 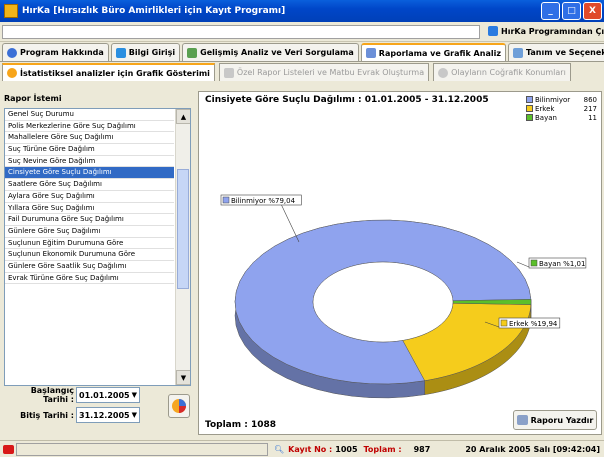 What do you see at coordinates (550, 11) in the screenshot?
I see `minimize-button: _` at bounding box center [550, 11].